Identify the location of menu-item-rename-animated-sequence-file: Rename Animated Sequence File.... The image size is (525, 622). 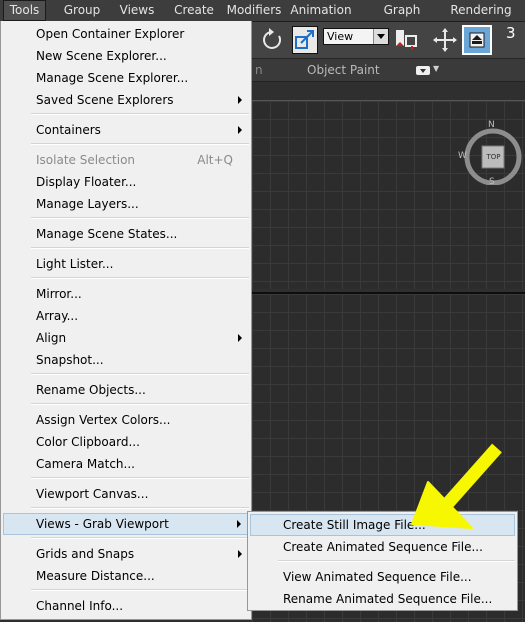
(382, 599).